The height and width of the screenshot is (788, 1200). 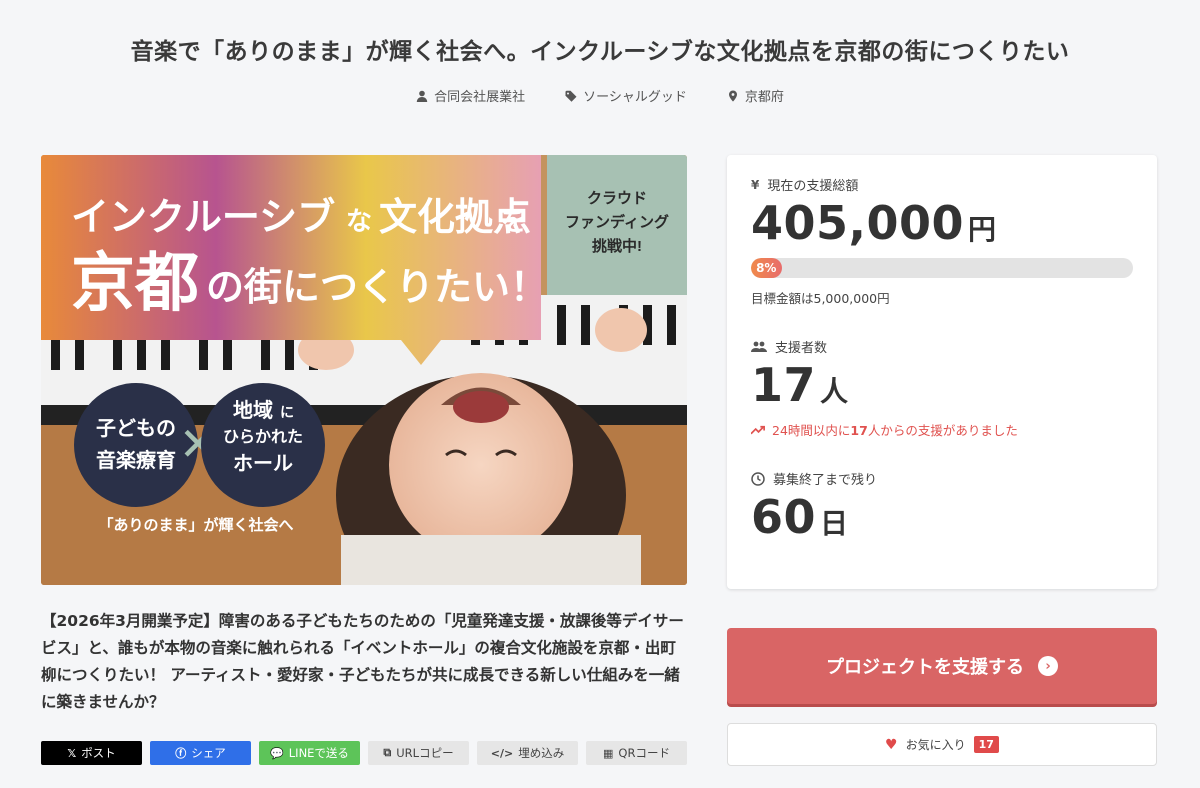 I want to click on backers-value: 17 人, so click(x=800, y=385).